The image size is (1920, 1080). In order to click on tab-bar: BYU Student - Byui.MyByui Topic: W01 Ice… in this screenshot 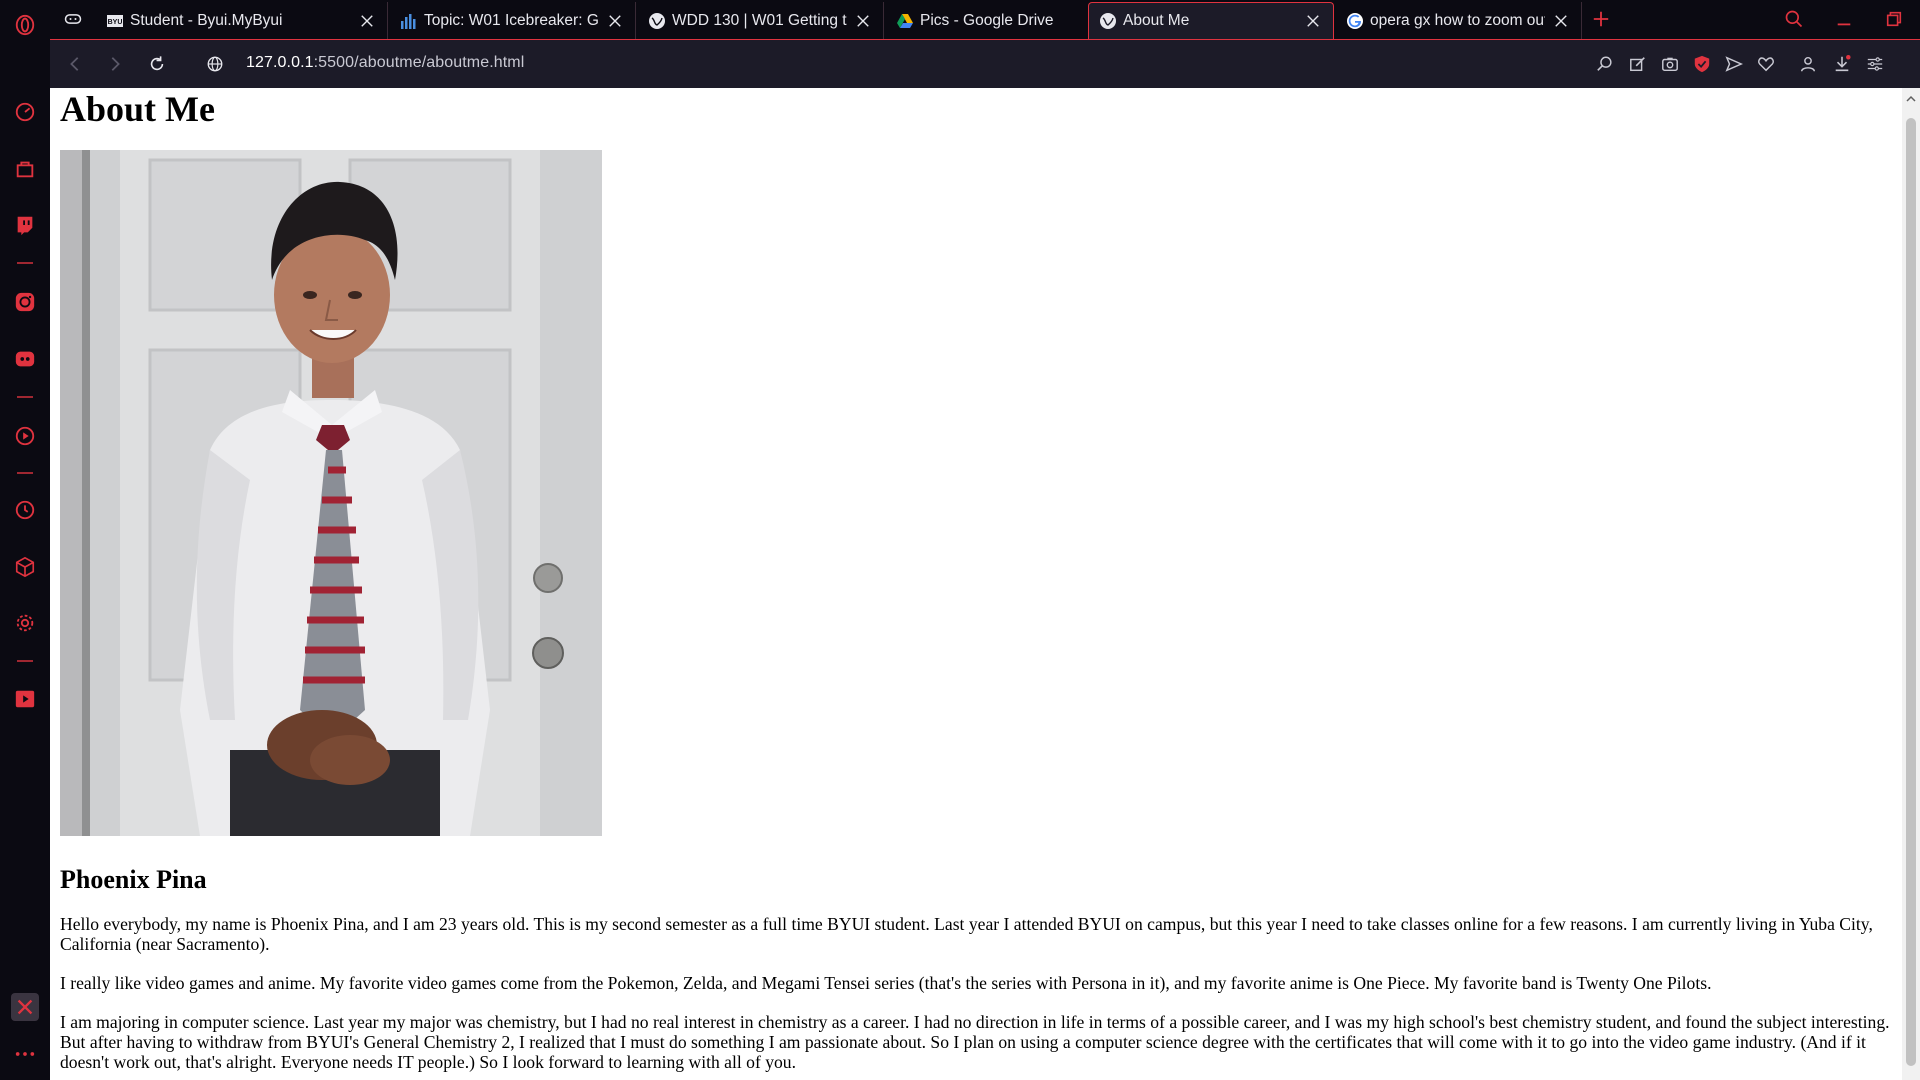, I will do `click(985, 19)`.